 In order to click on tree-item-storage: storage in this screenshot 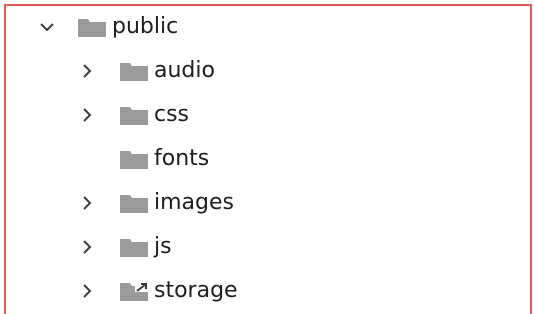, I will do `click(260, 291)`.